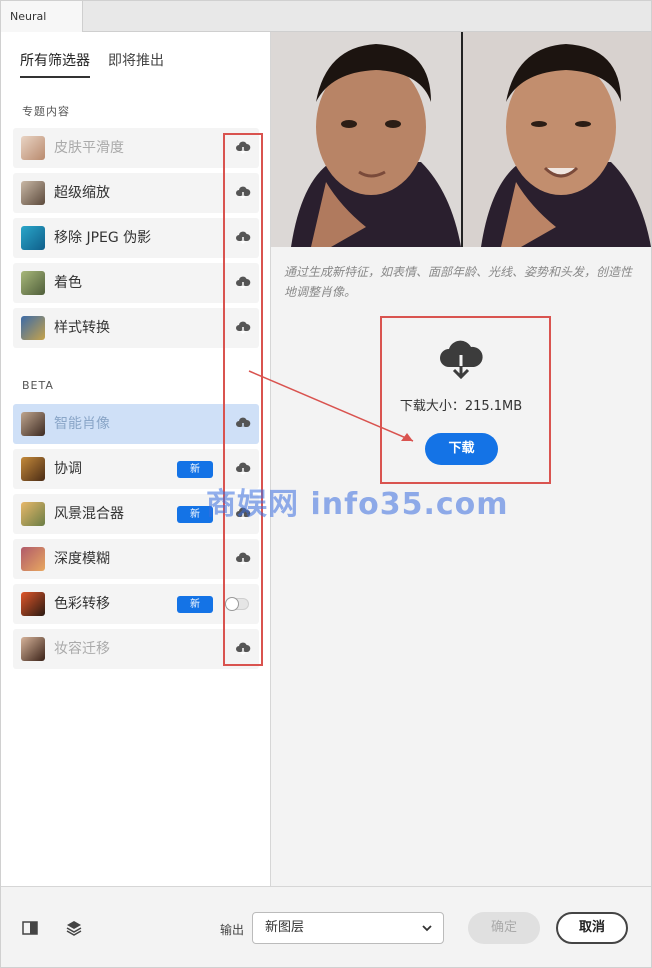  What do you see at coordinates (357, 504) in the screenshot?
I see `watermark-text: 商娱网 info35.com` at bounding box center [357, 504].